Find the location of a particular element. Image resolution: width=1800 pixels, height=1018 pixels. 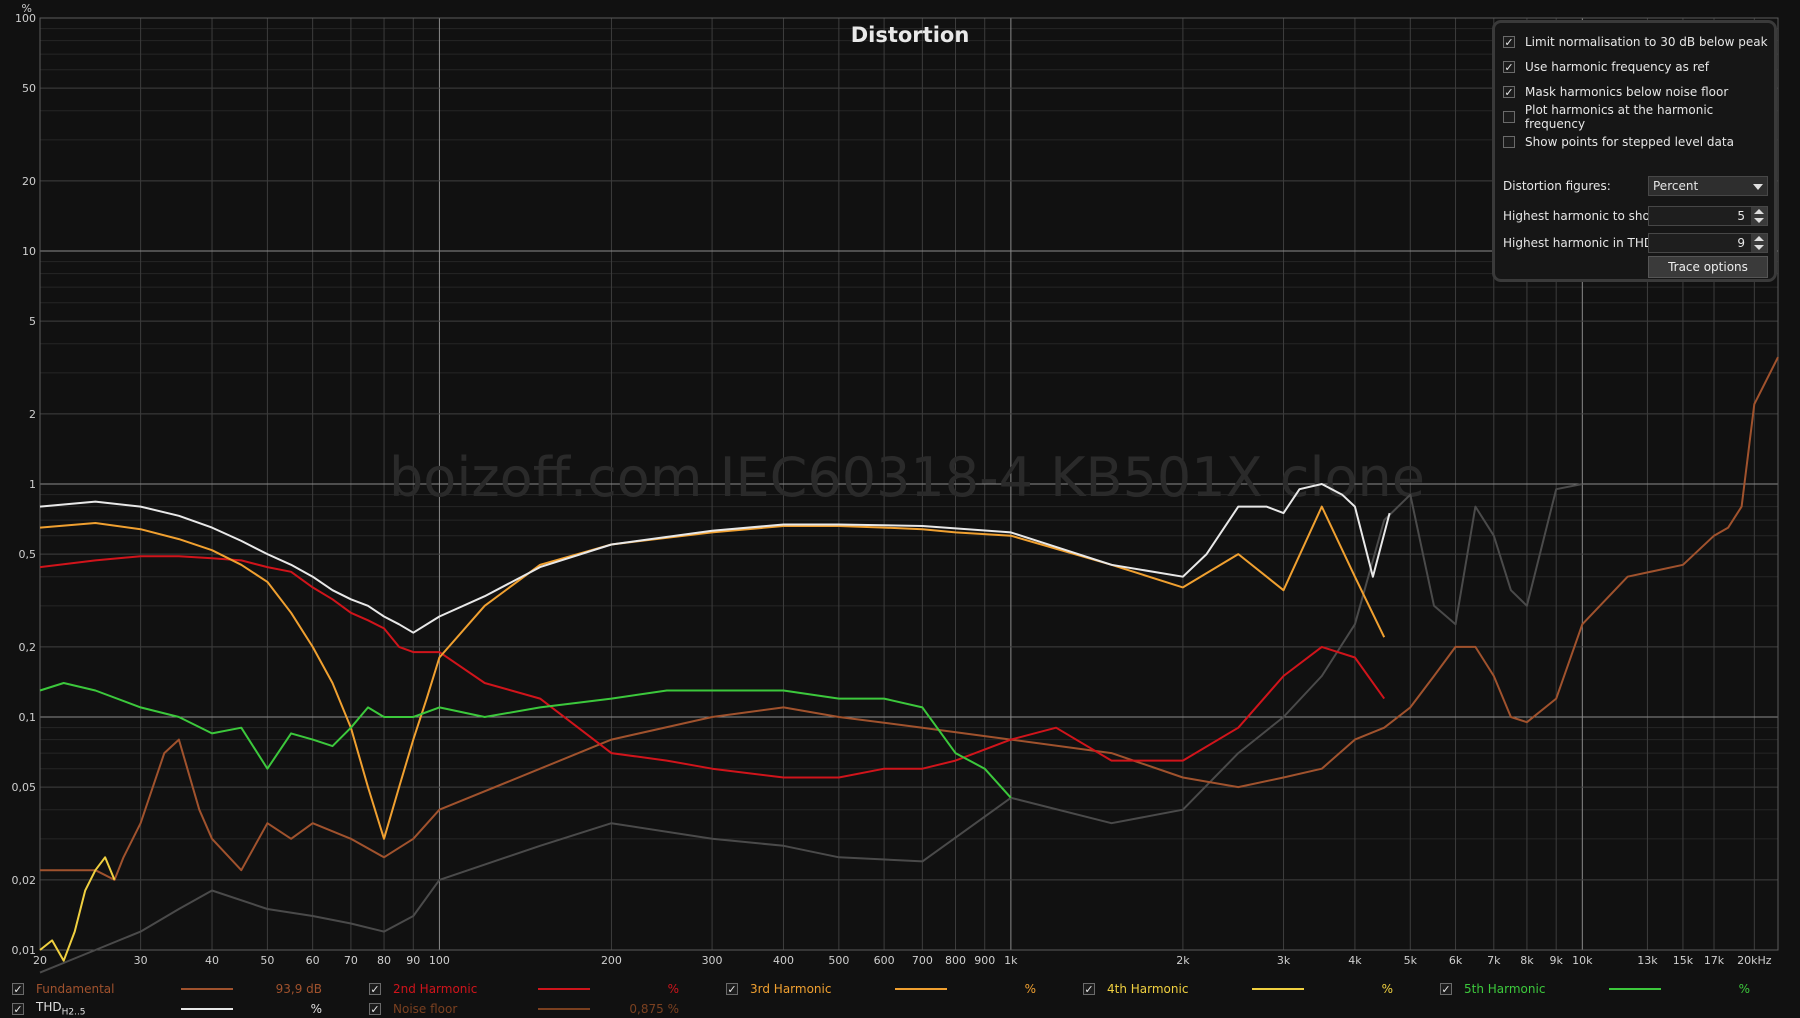

legend-name-subscript: H2..5 is located at coordinates (73, 1012).